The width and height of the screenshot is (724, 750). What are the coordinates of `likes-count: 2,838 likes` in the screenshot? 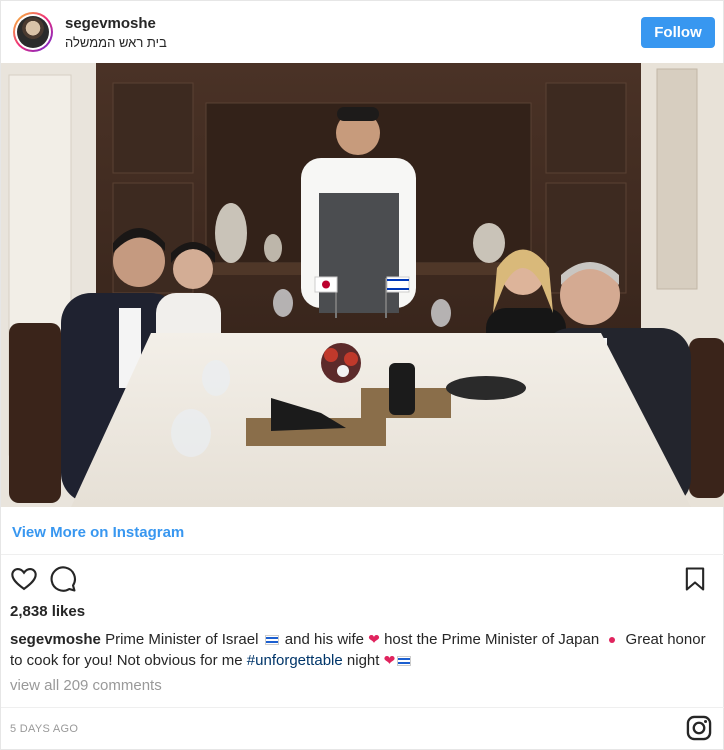 It's located at (47, 611).